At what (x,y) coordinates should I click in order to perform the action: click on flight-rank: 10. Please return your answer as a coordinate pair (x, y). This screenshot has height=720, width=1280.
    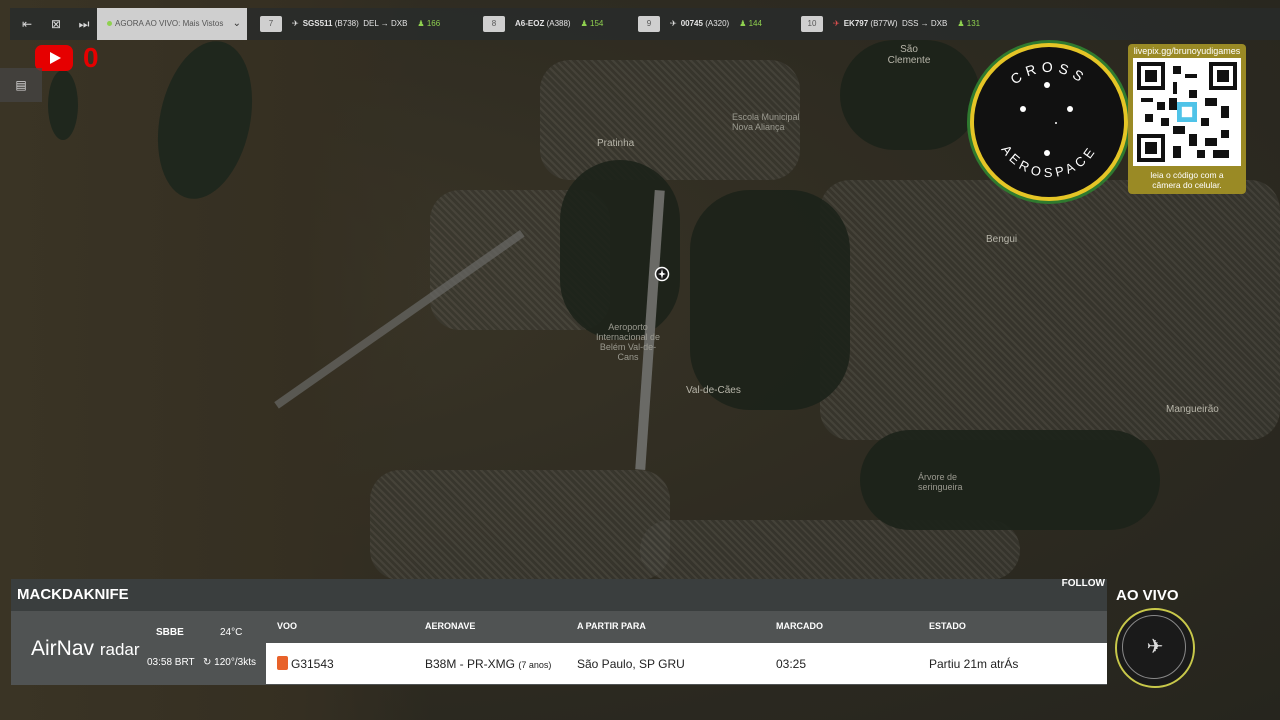
    Looking at the image, I should click on (812, 24).